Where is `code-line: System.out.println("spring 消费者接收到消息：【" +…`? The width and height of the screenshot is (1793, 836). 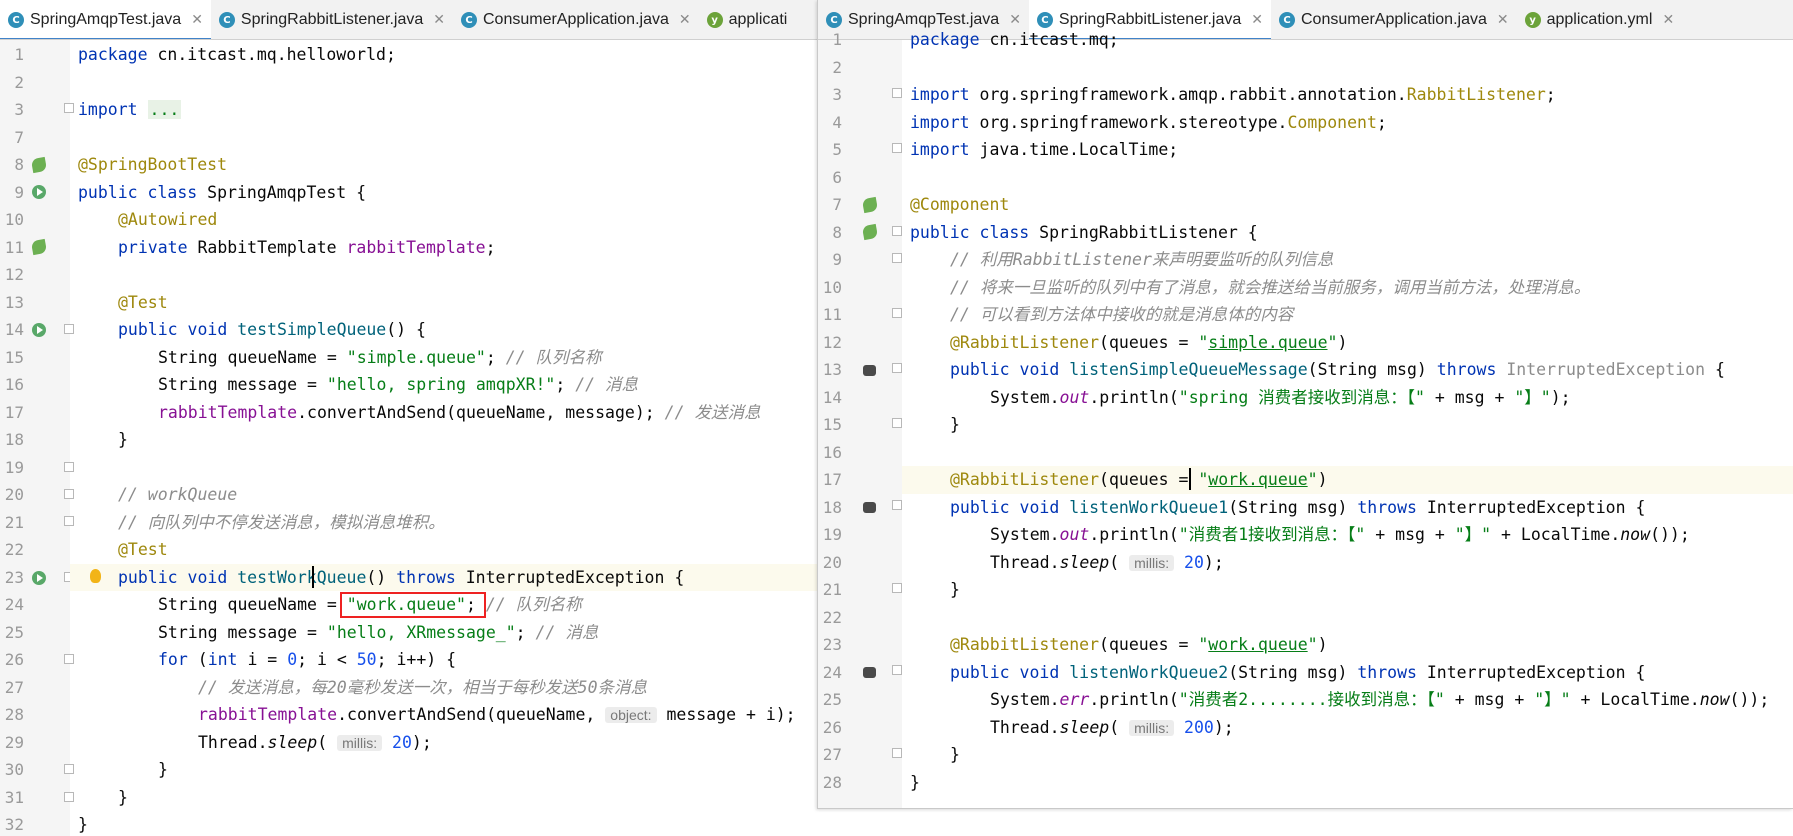
code-line: System.out.println("spring 消费者接收到消息：【" +… is located at coordinates (1280, 397).